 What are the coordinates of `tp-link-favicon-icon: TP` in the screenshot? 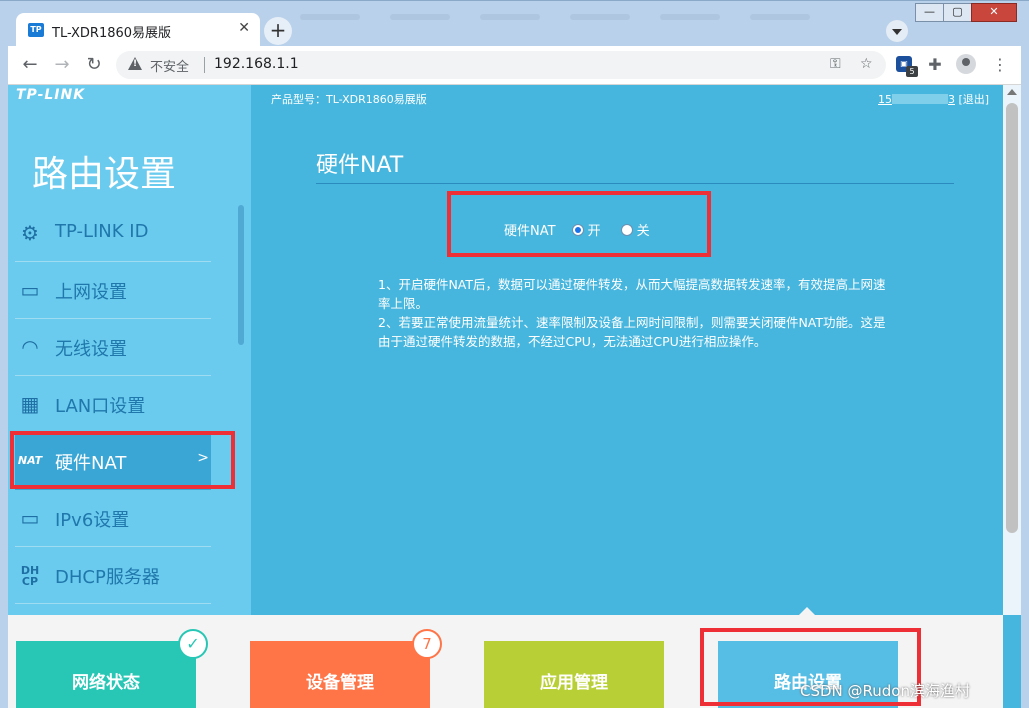 It's located at (36, 30).